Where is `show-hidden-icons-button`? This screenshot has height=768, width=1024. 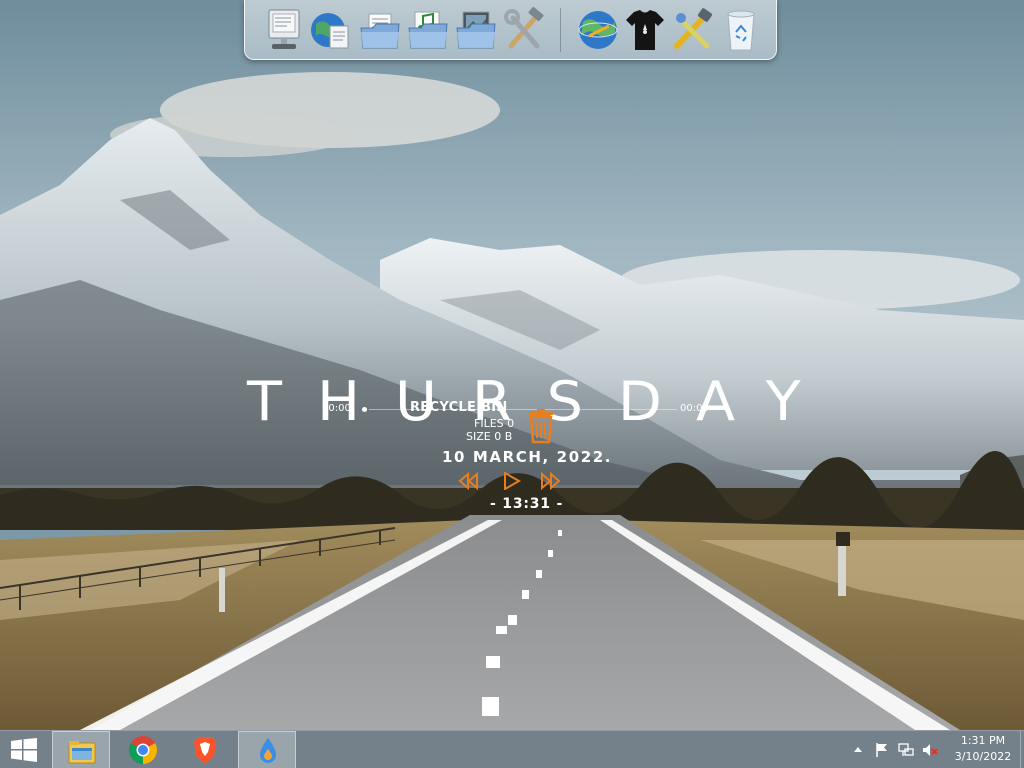
show-hidden-icons-button is located at coordinates (858, 750).